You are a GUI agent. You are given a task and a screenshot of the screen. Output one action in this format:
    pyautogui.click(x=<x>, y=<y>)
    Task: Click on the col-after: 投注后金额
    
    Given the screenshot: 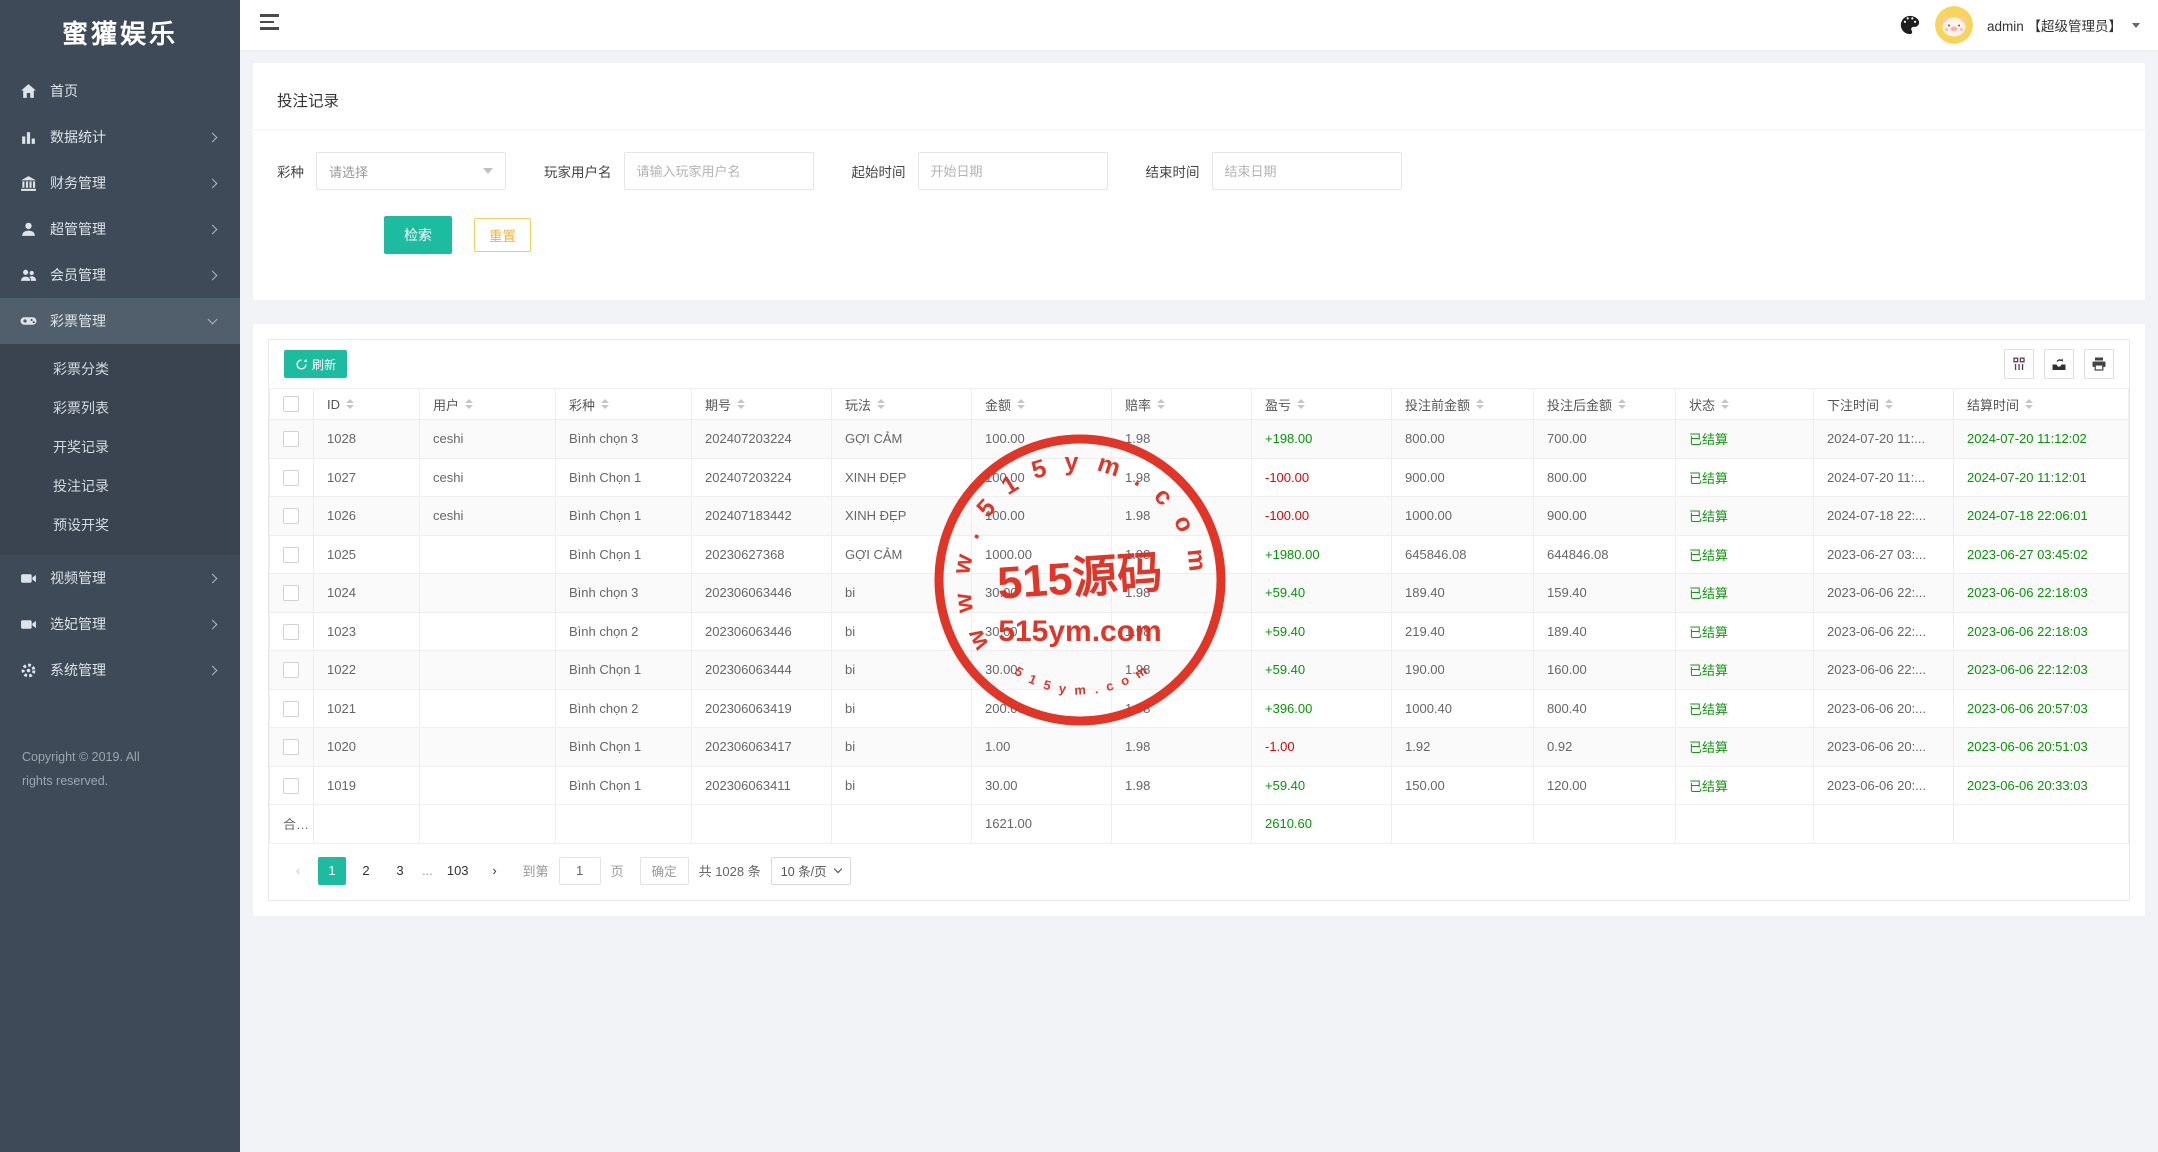 What is the action you would take?
    pyautogui.click(x=1604, y=404)
    